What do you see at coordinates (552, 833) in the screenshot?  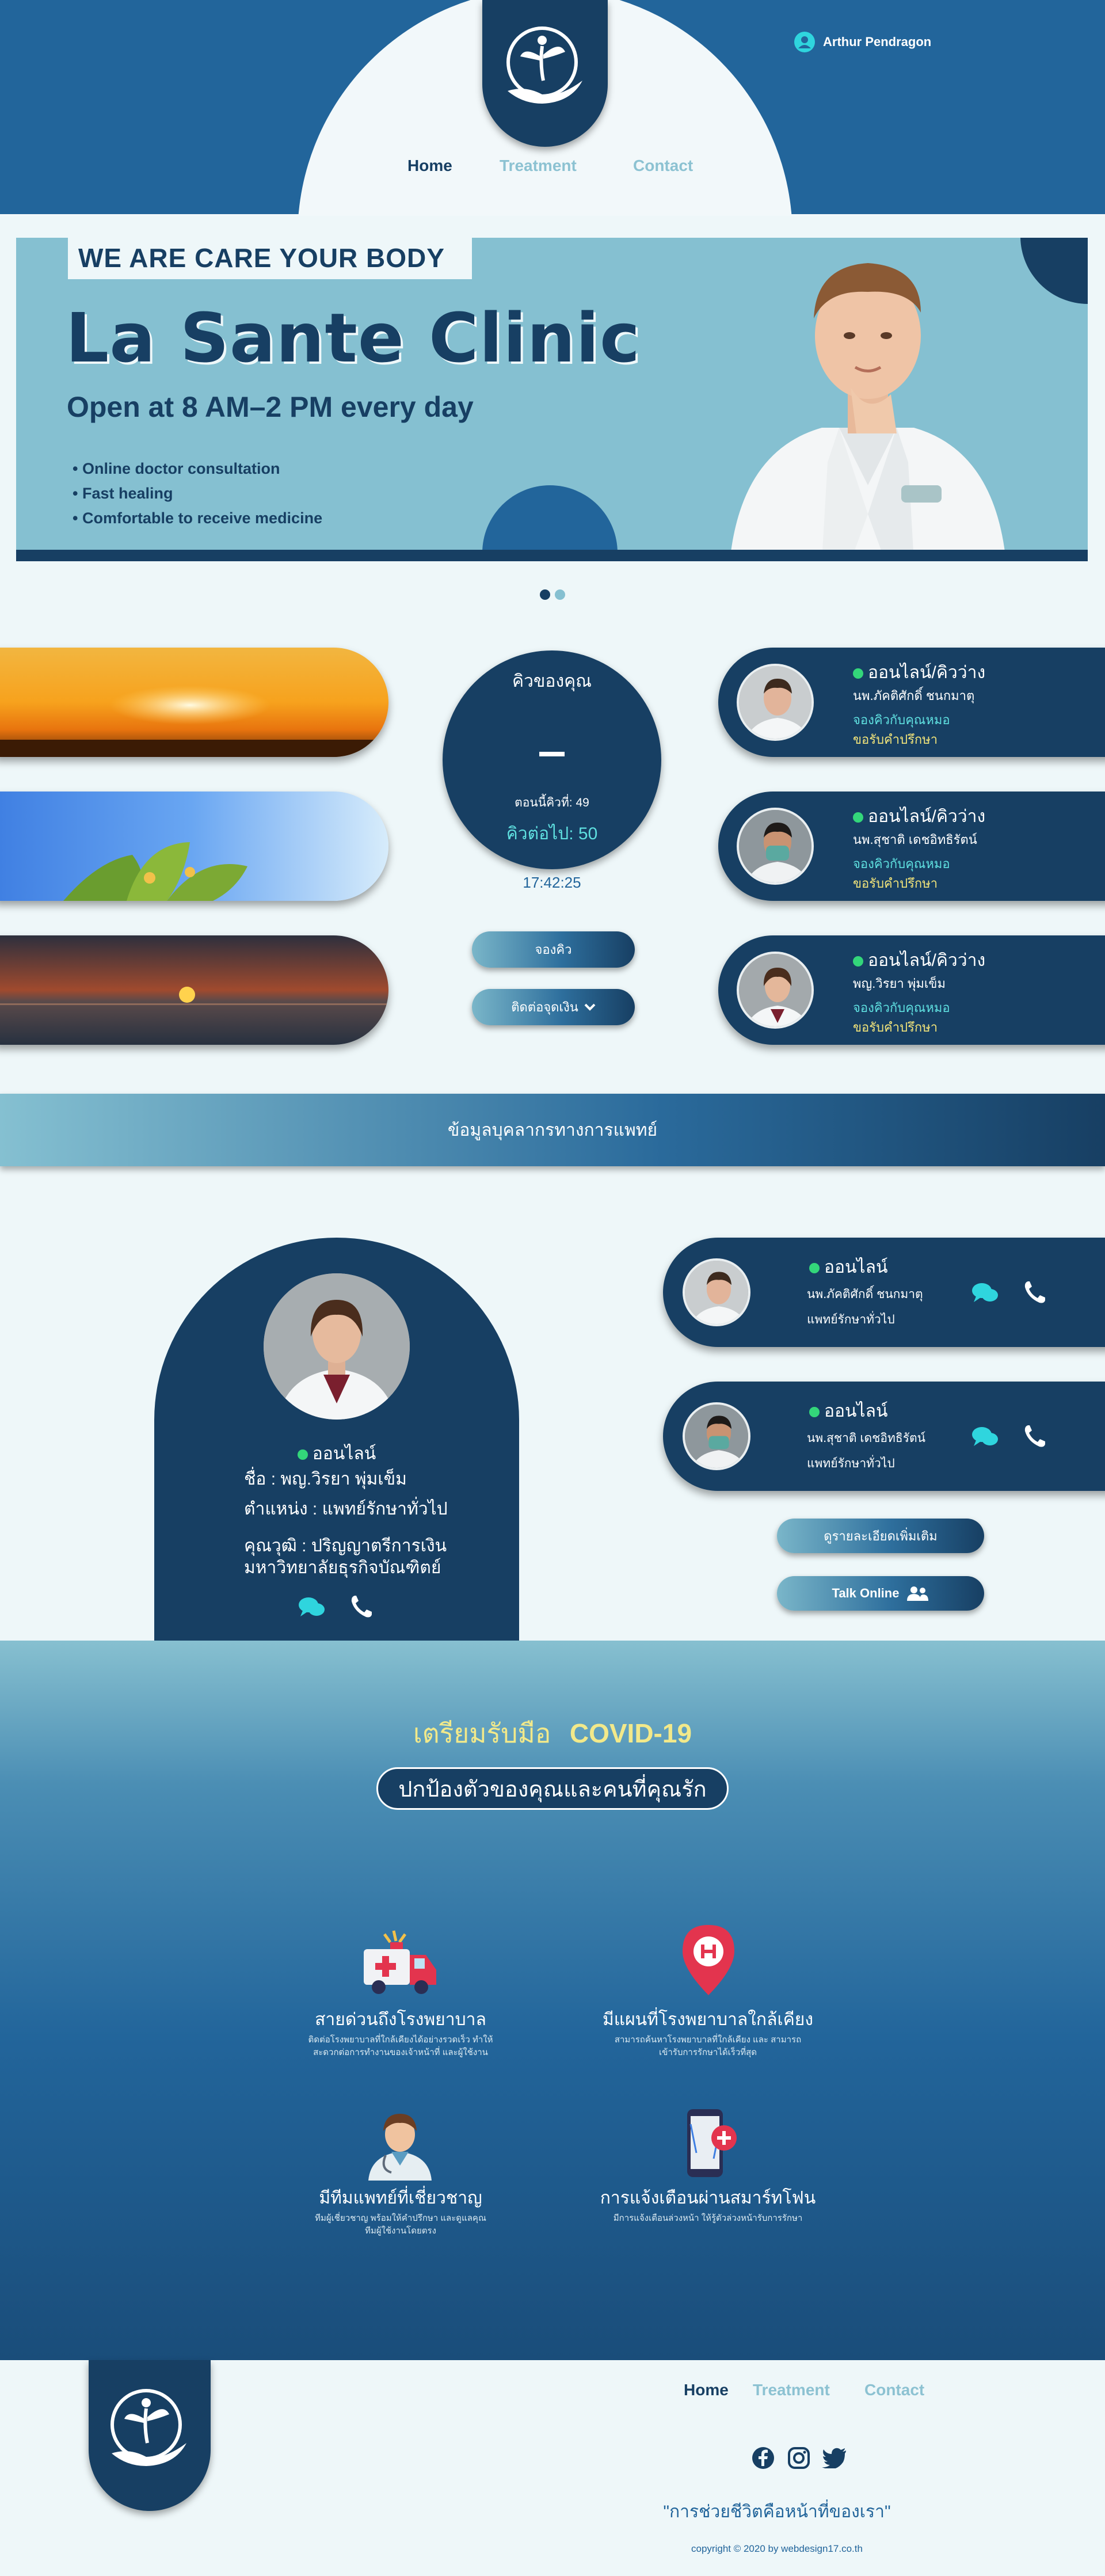 I see `queue-next: คิวต่อไป: 50` at bounding box center [552, 833].